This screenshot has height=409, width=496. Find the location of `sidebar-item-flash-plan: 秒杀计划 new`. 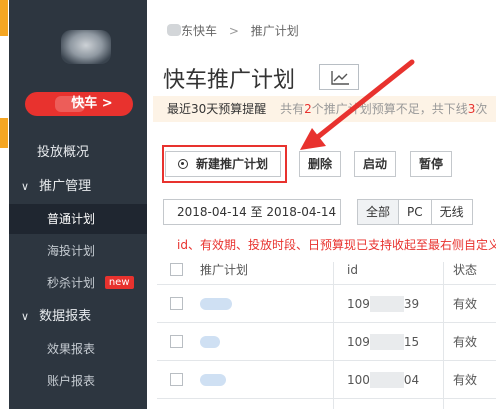

sidebar-item-flash-plan: 秒杀计划 new is located at coordinates (78, 283).